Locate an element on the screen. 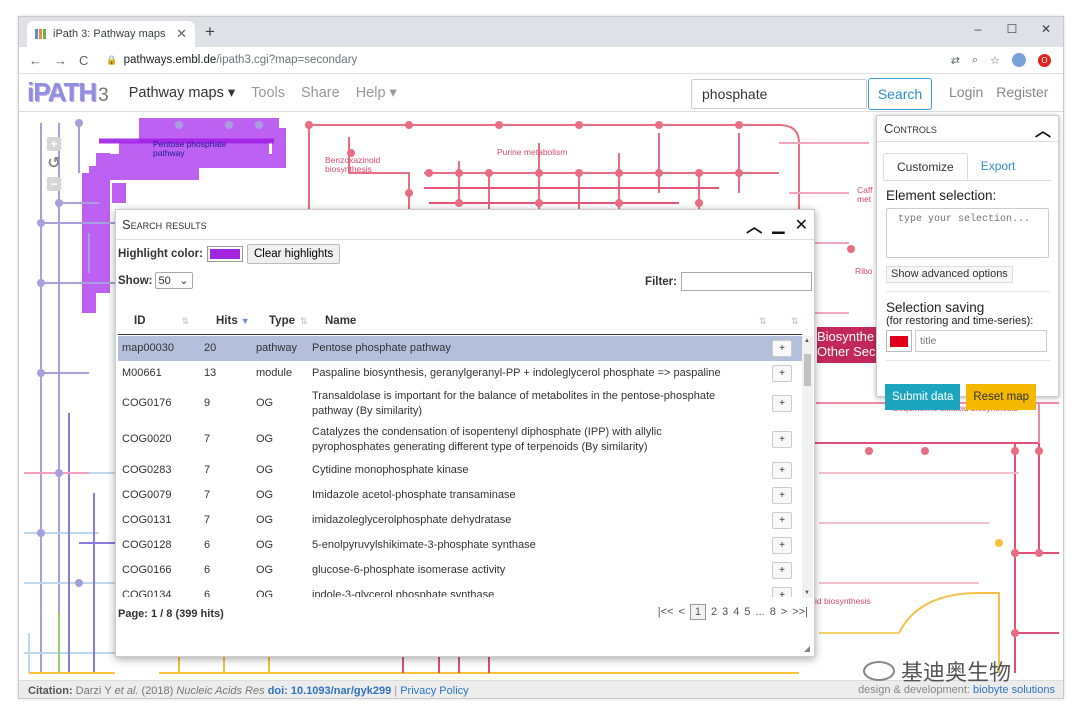 This screenshot has height=717, width=1080. scroll-up-icon: ▲ is located at coordinates (807, 341).